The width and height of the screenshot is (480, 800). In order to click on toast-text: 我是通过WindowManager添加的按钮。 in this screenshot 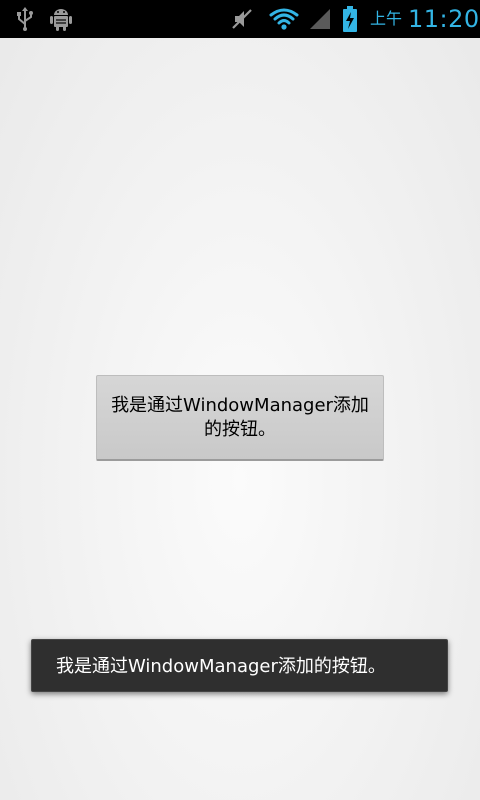, I will do `click(221, 666)`.